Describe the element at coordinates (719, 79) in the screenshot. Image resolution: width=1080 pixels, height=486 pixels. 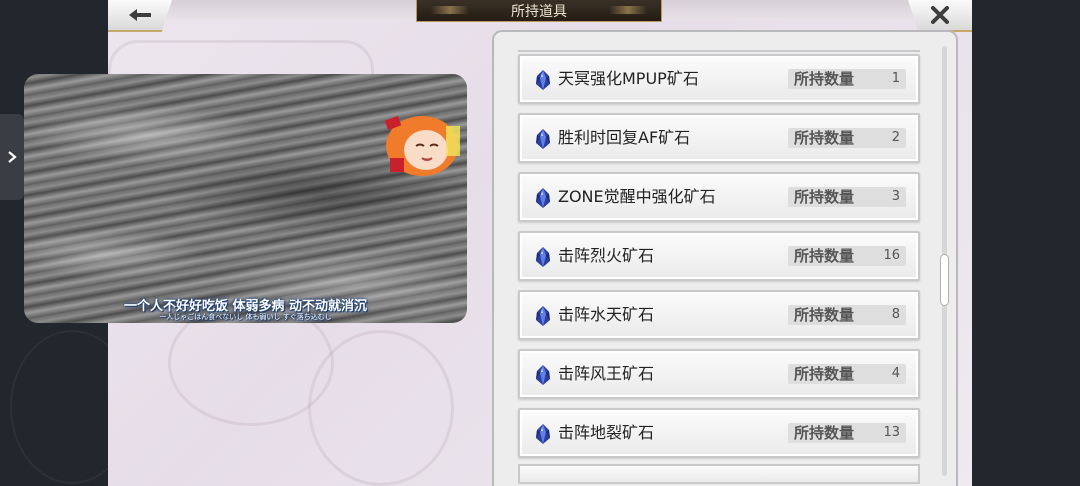
I see `item-row: 天冥强化MPUP矿石 所持数量 1` at that location.